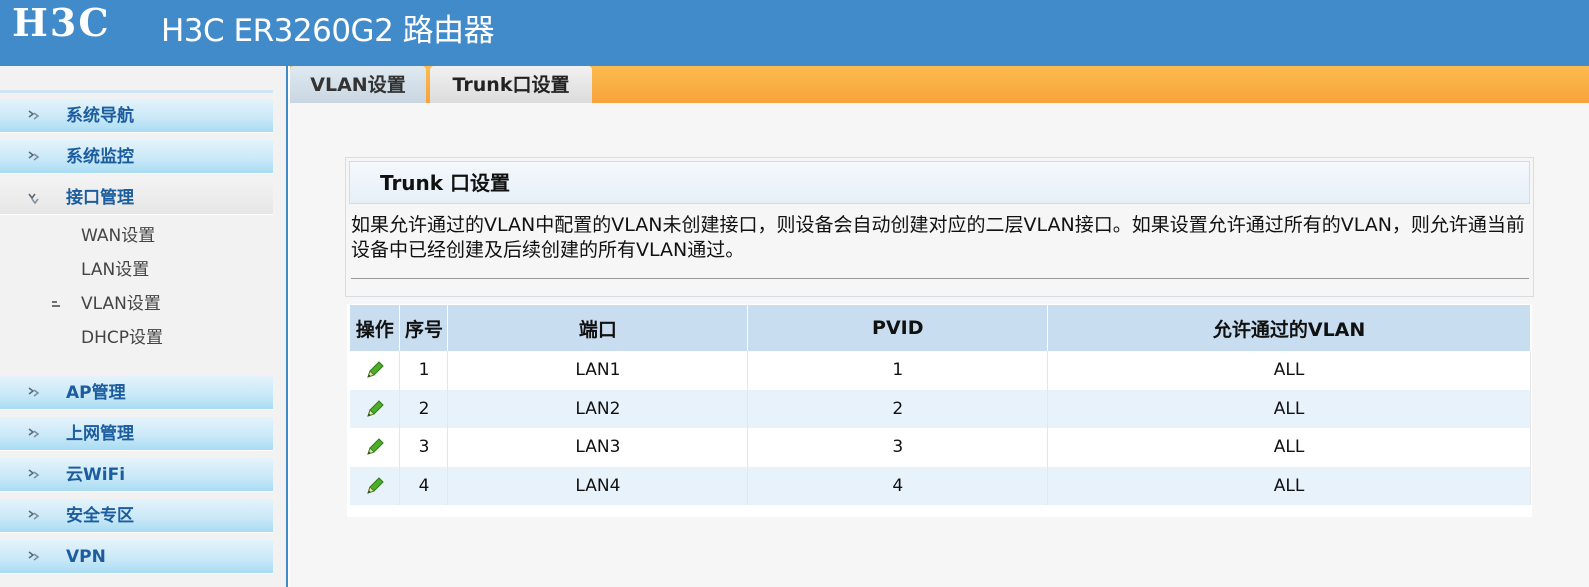 Image resolution: width=1589 pixels, height=587 pixels. I want to click on menu-item-label: 云WiFi, so click(96, 475).